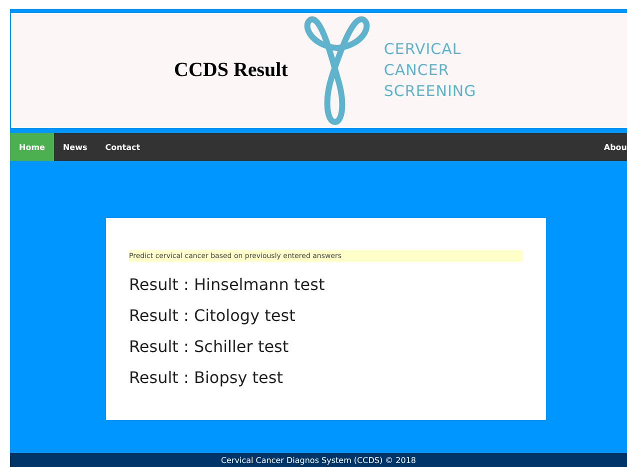  Describe the element at coordinates (610, 147) in the screenshot. I see `nav-link: Abou` at that location.